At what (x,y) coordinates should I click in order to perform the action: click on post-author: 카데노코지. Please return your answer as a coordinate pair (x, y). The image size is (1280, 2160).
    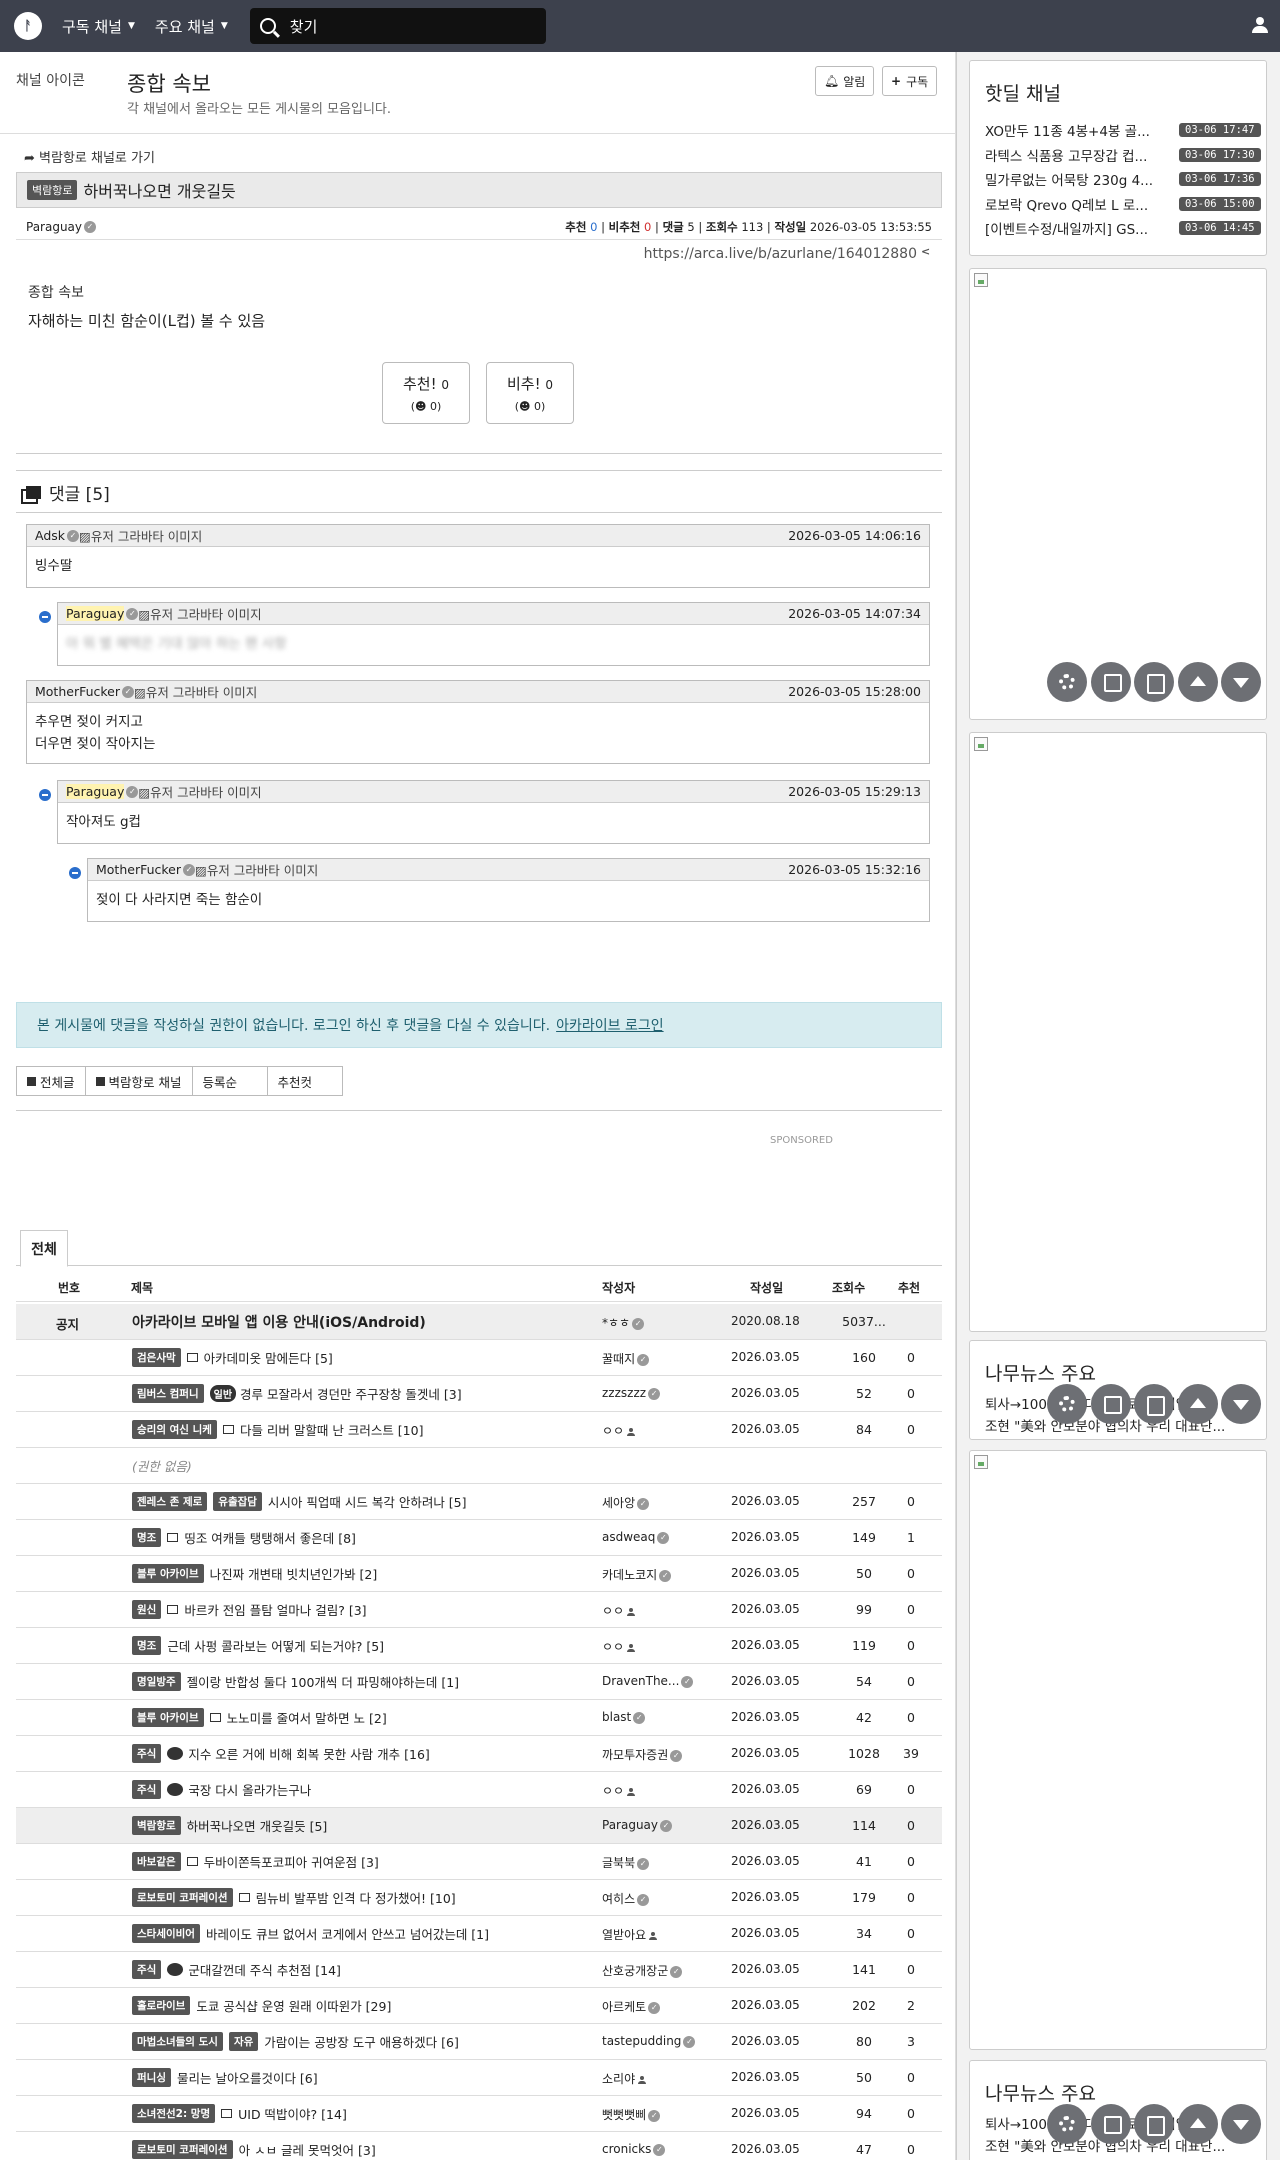
    Looking at the image, I should click on (629, 1575).